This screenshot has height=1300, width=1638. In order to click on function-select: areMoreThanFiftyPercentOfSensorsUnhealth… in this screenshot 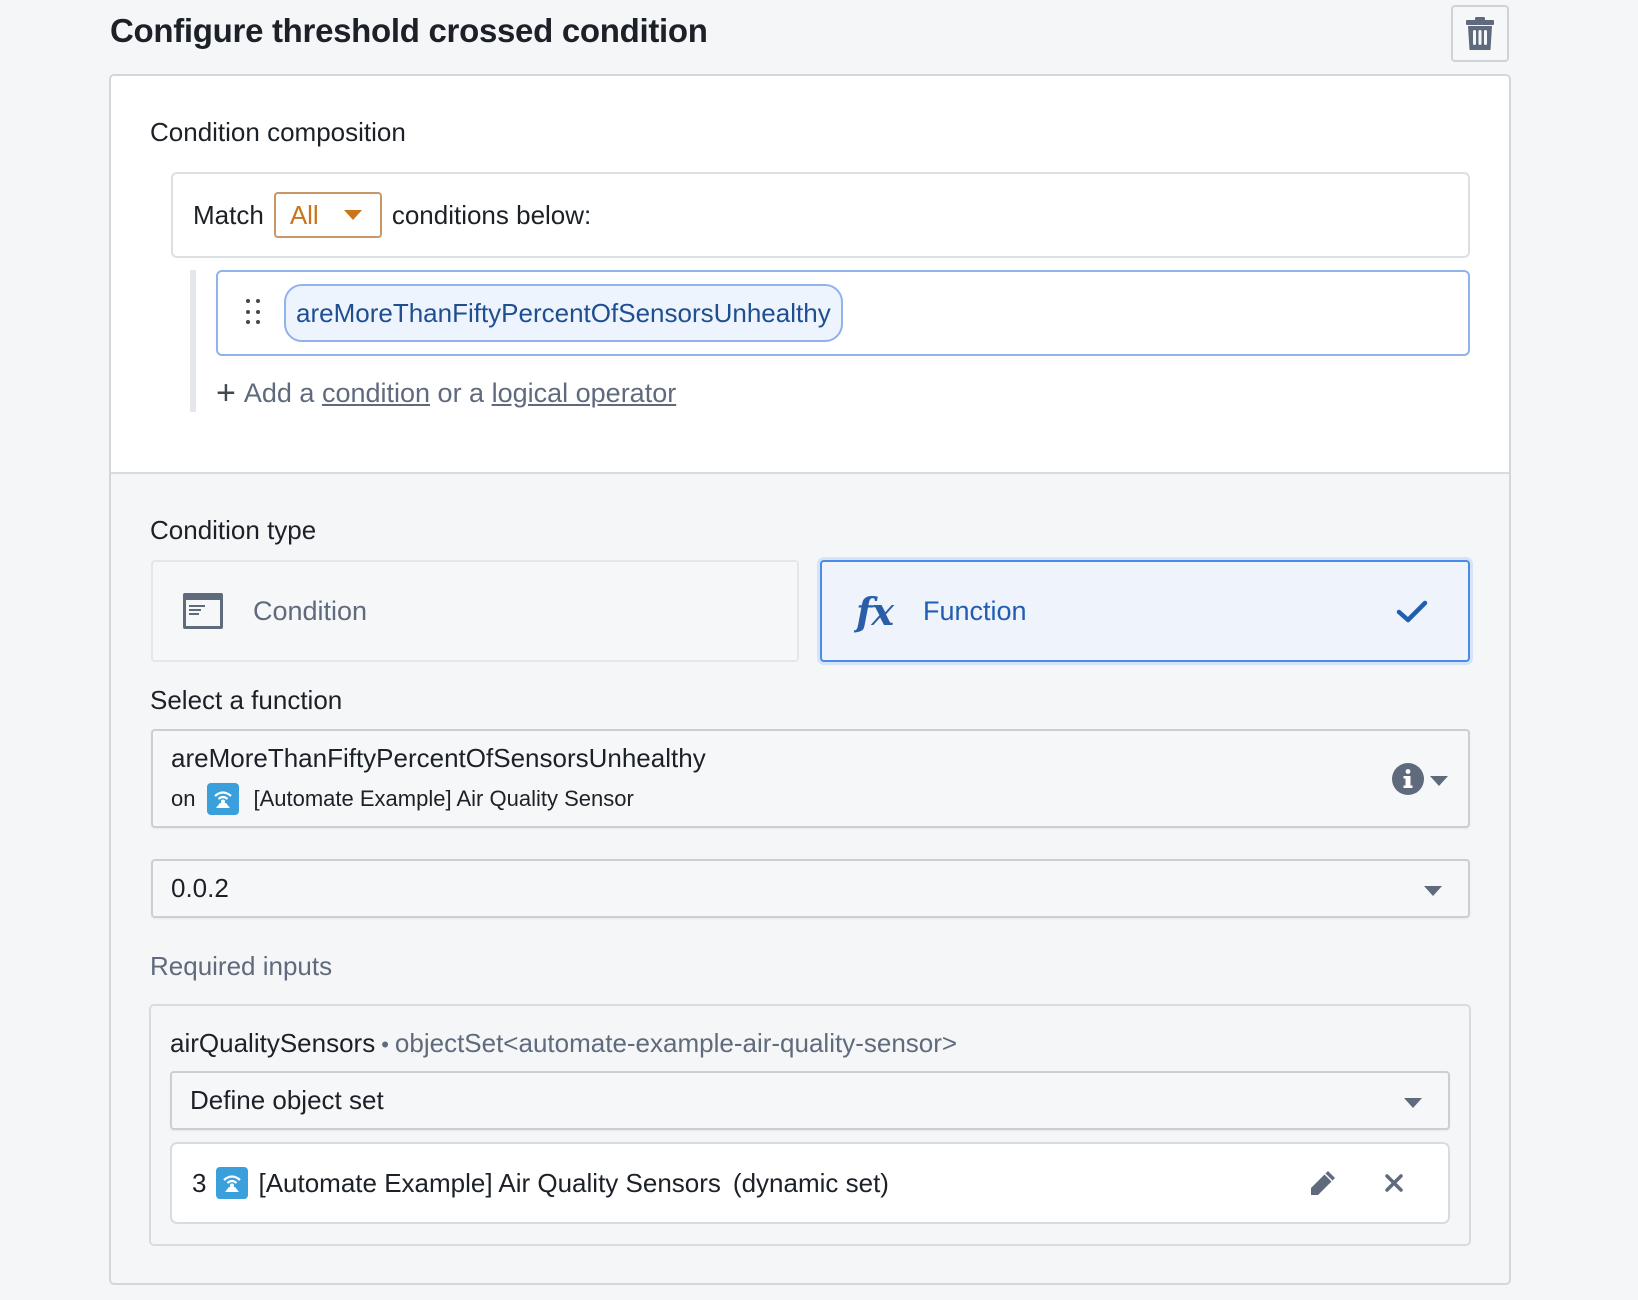, I will do `click(810, 778)`.